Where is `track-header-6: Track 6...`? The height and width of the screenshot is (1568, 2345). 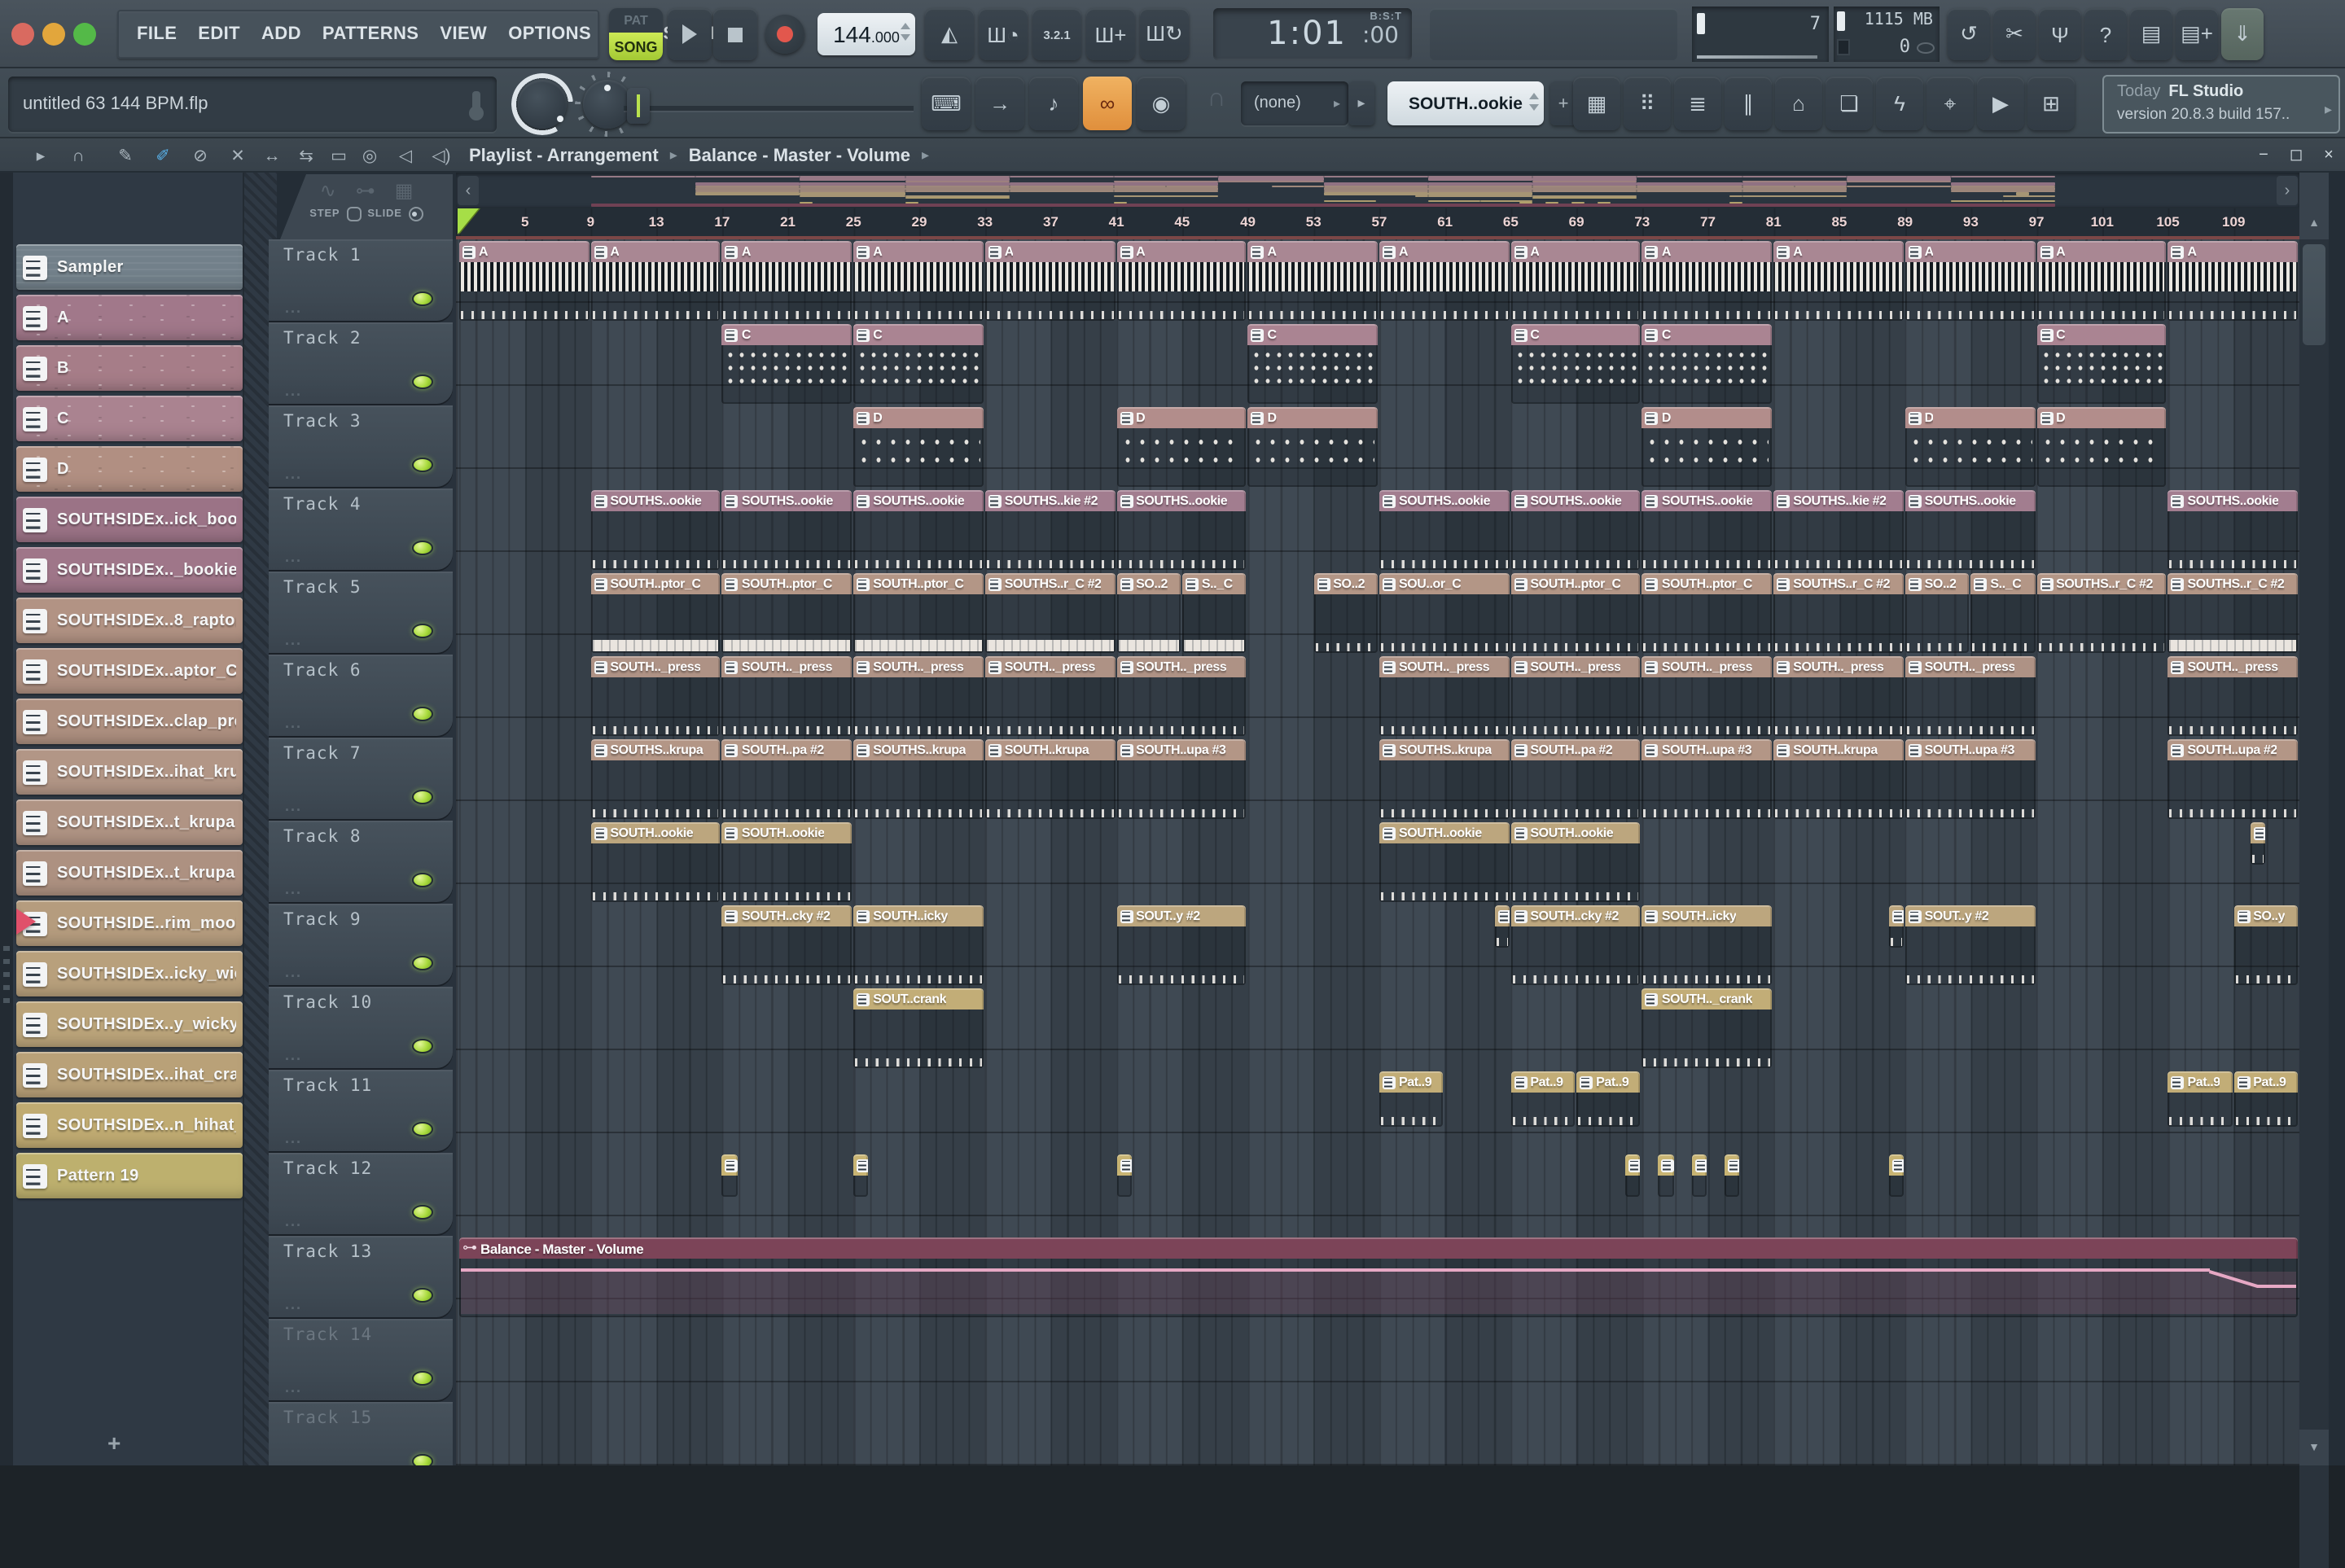 track-header-6: Track 6... is located at coordinates (361, 696).